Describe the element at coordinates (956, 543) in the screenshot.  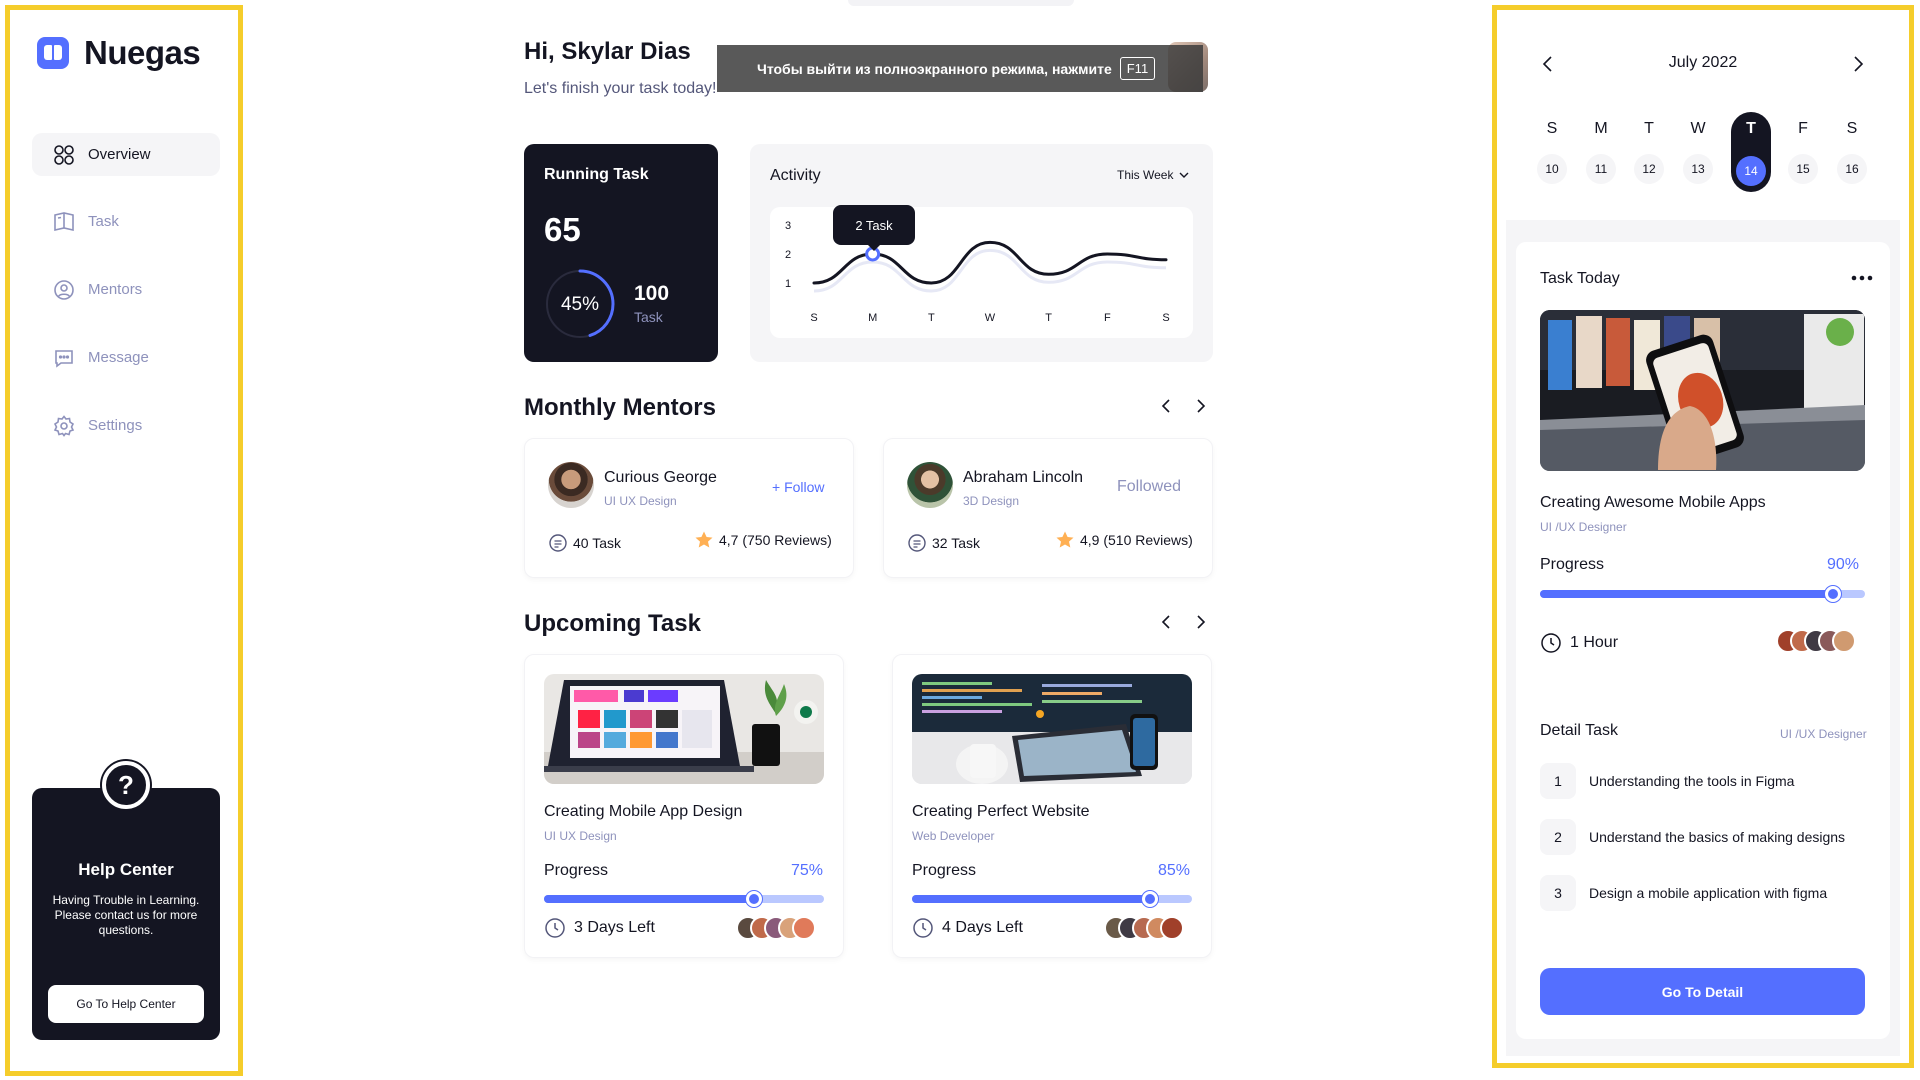
I see `mentor-task-label: 32 Task` at that location.